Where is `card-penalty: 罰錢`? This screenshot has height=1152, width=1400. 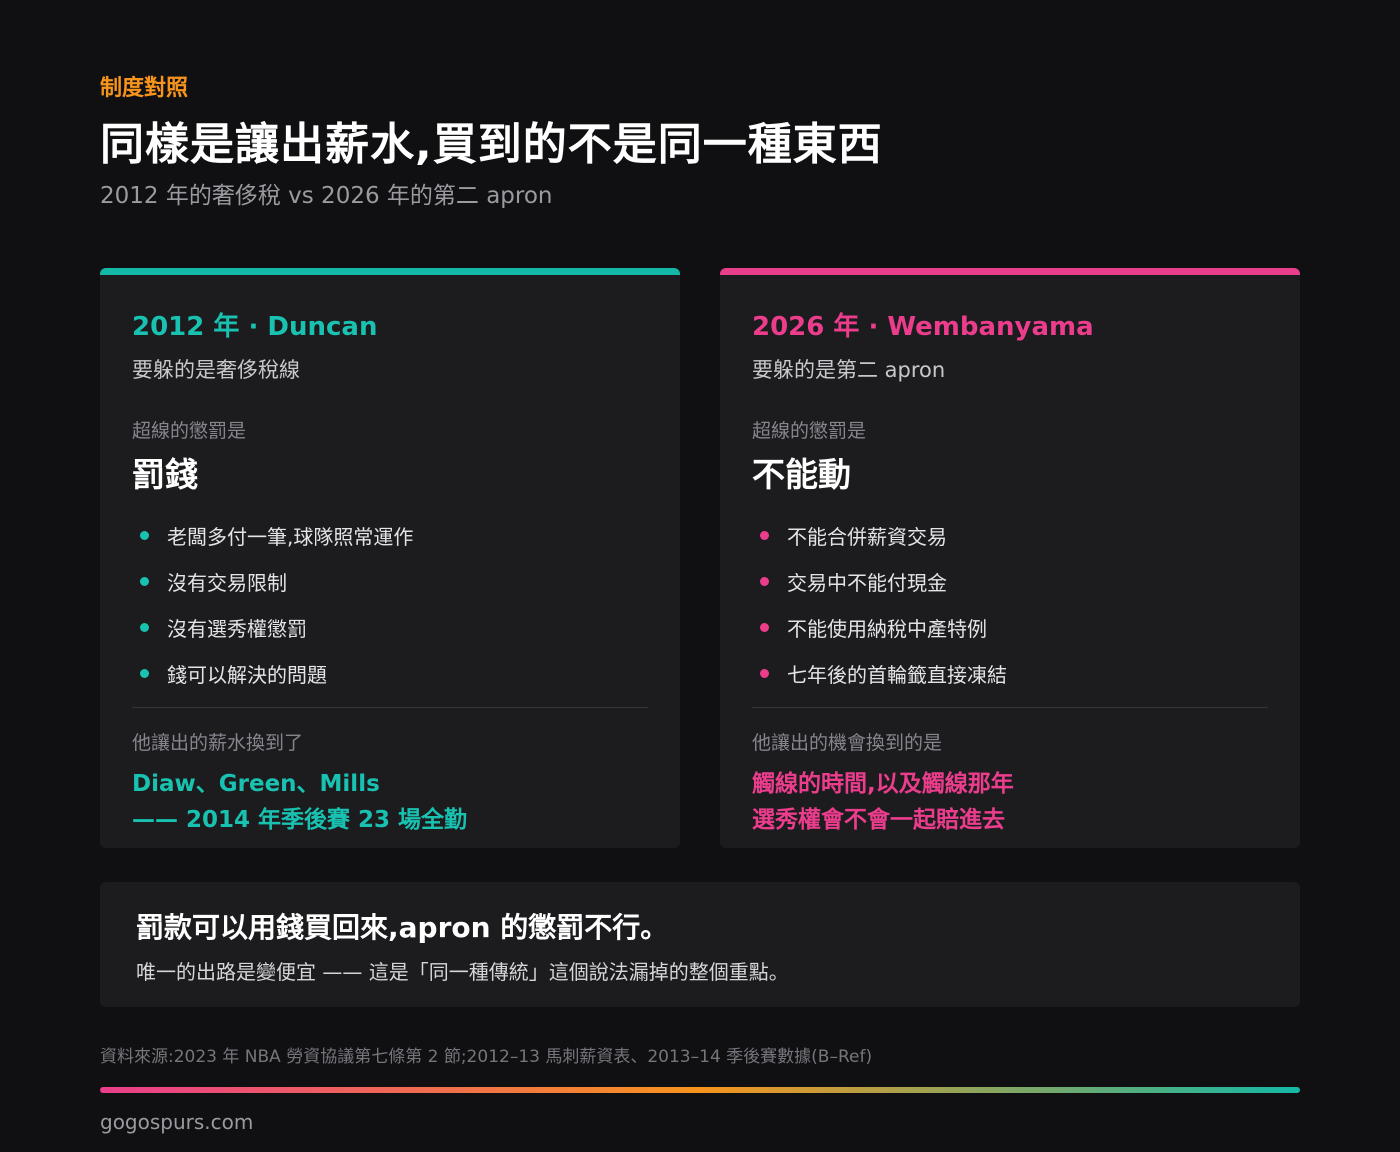
card-penalty: 罰錢 is located at coordinates (165, 474).